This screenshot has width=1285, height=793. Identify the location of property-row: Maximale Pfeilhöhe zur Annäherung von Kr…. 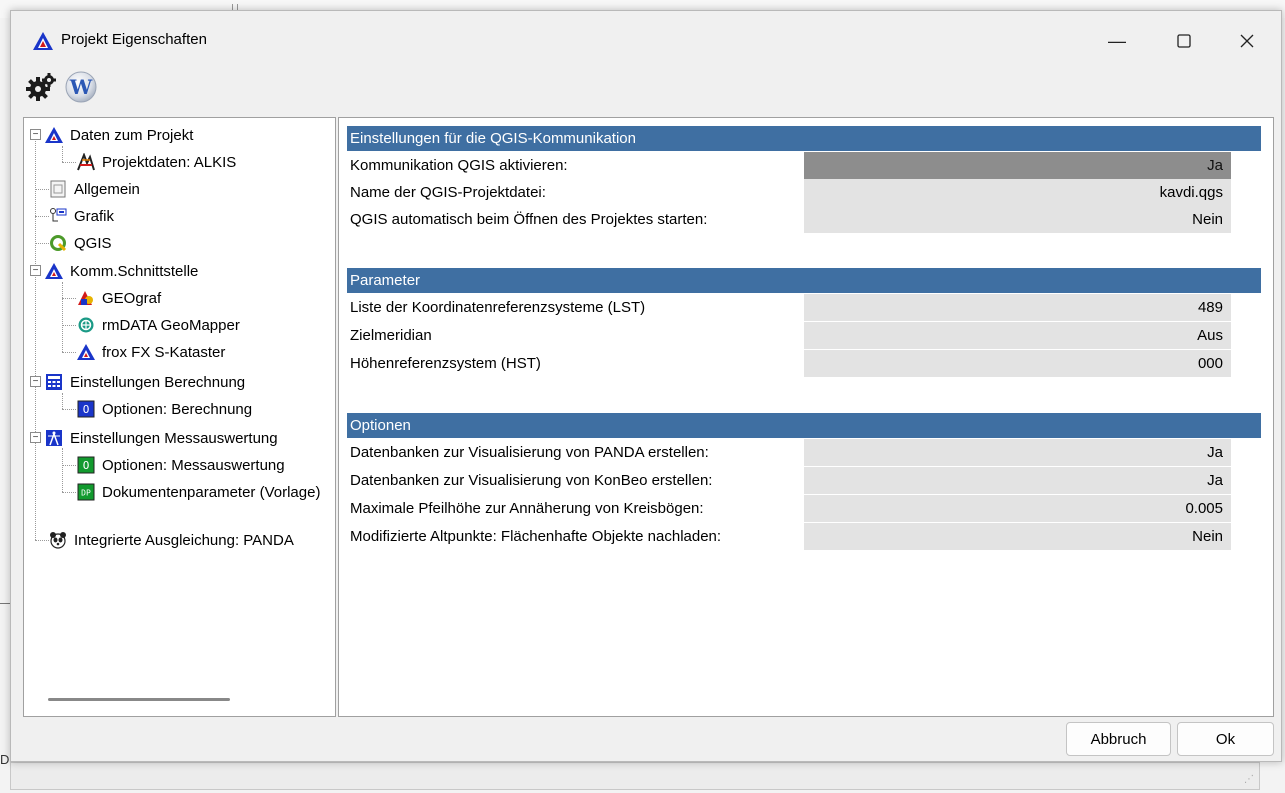
(789, 508).